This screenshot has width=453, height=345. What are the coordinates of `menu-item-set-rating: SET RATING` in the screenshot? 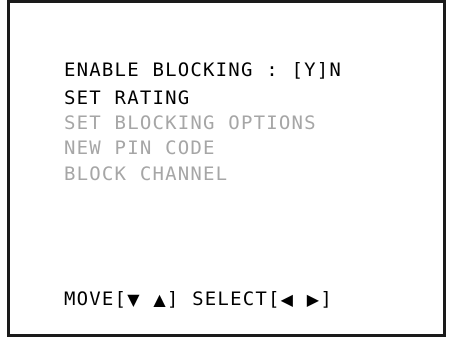 It's located at (127, 98).